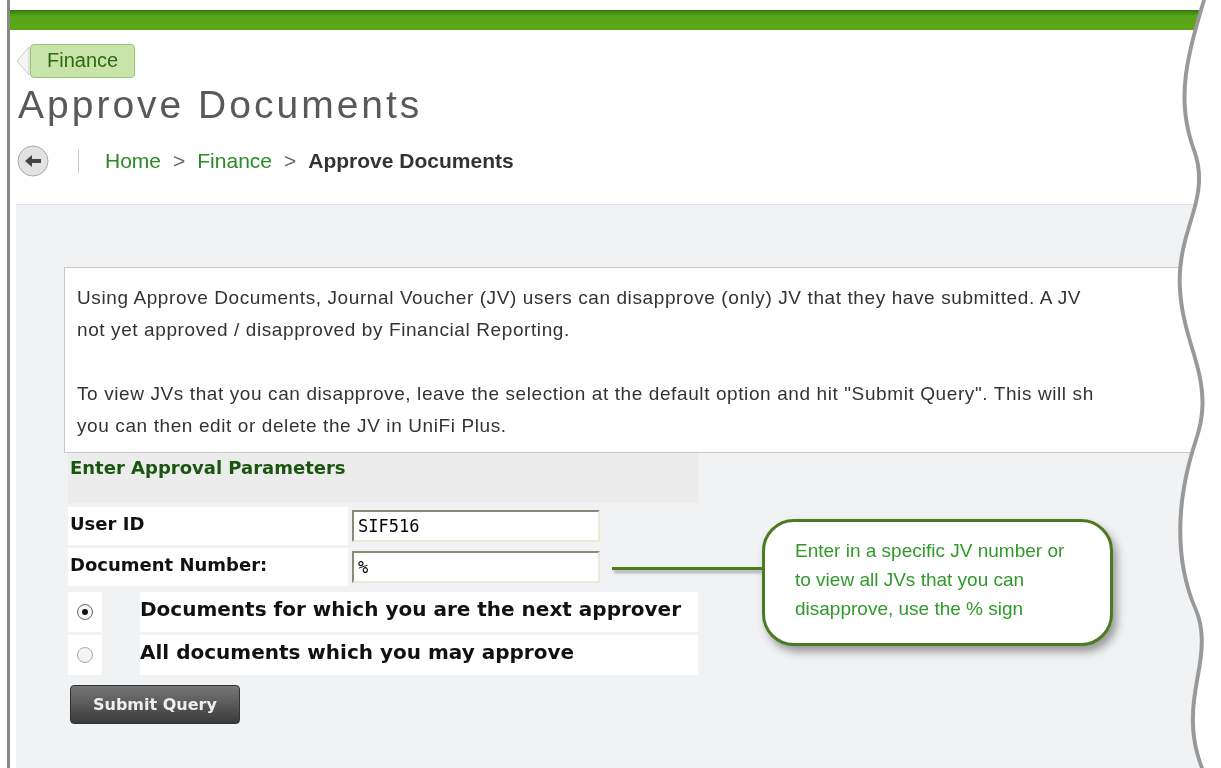  Describe the element at coordinates (411, 161) in the screenshot. I see `breadcrumb-current: Approve Documents` at that location.